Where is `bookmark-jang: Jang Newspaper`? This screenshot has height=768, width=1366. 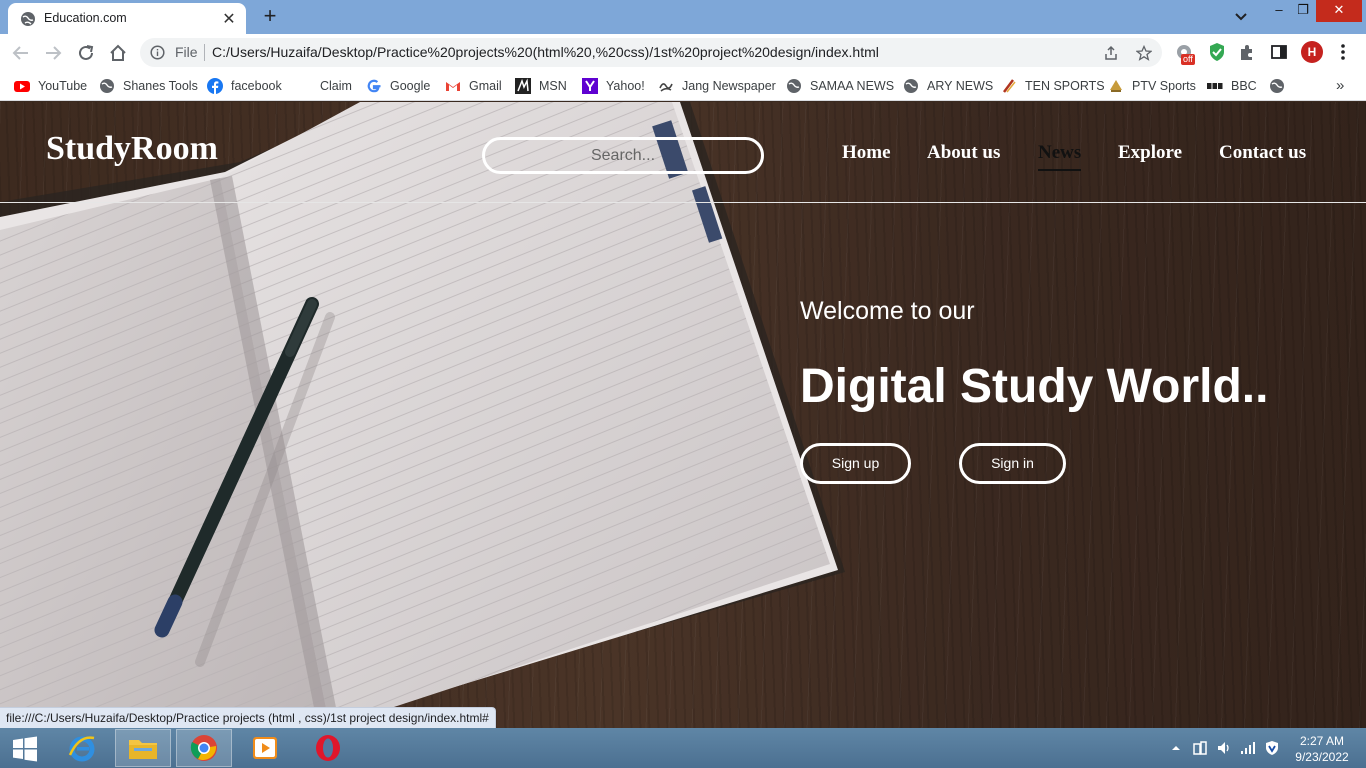 bookmark-jang: Jang Newspaper is located at coordinates (717, 86).